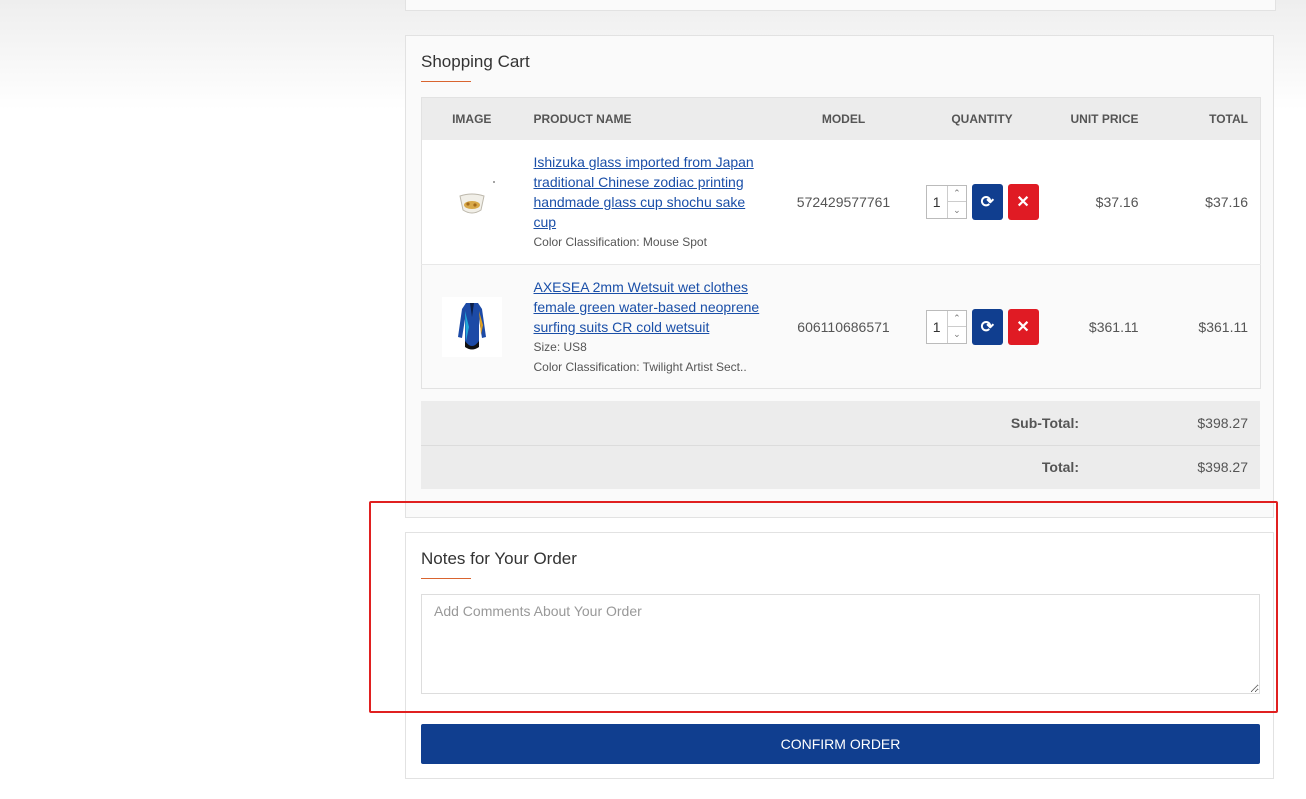 This screenshot has width=1306, height=799. I want to click on product-option: Size: US8, so click(560, 346).